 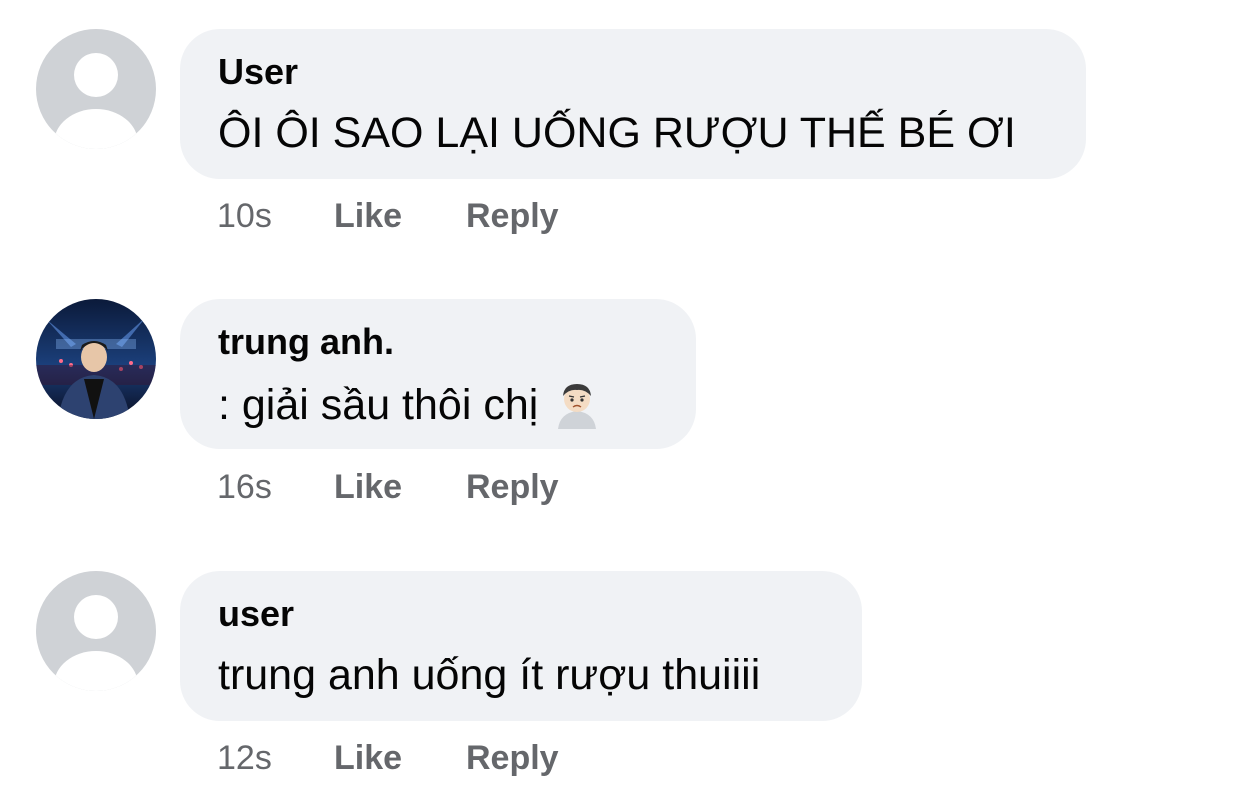 I want to click on comment-time: 12s, so click(x=244, y=758).